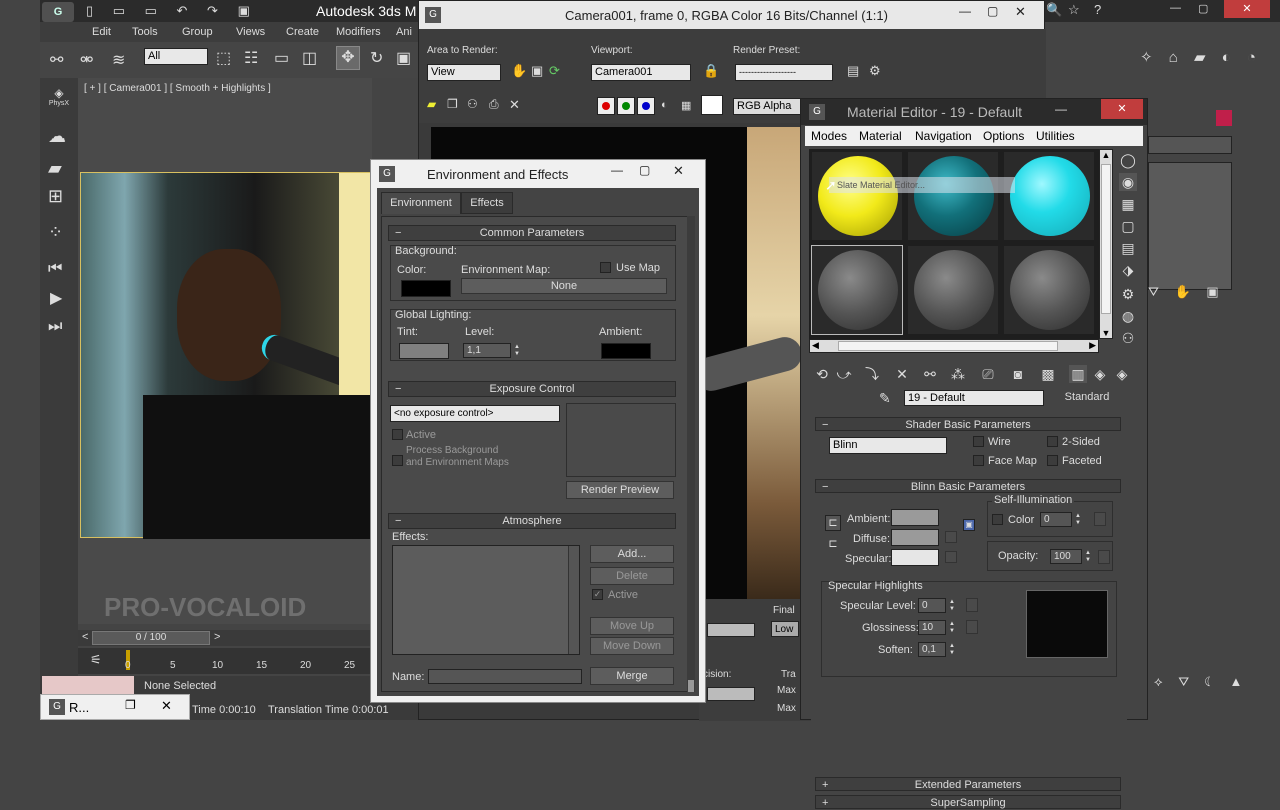 Image resolution: width=1280 pixels, height=810 pixels. I want to click on viewport-dropdown: Camera001, so click(641, 72).